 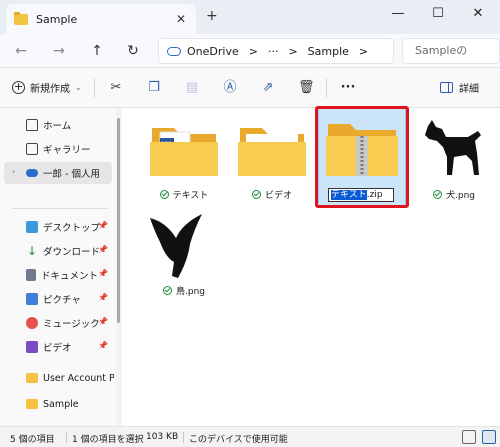 I want to click on sidebar-item-onedrive: › 一郎 - 個人用, so click(x=58, y=173).